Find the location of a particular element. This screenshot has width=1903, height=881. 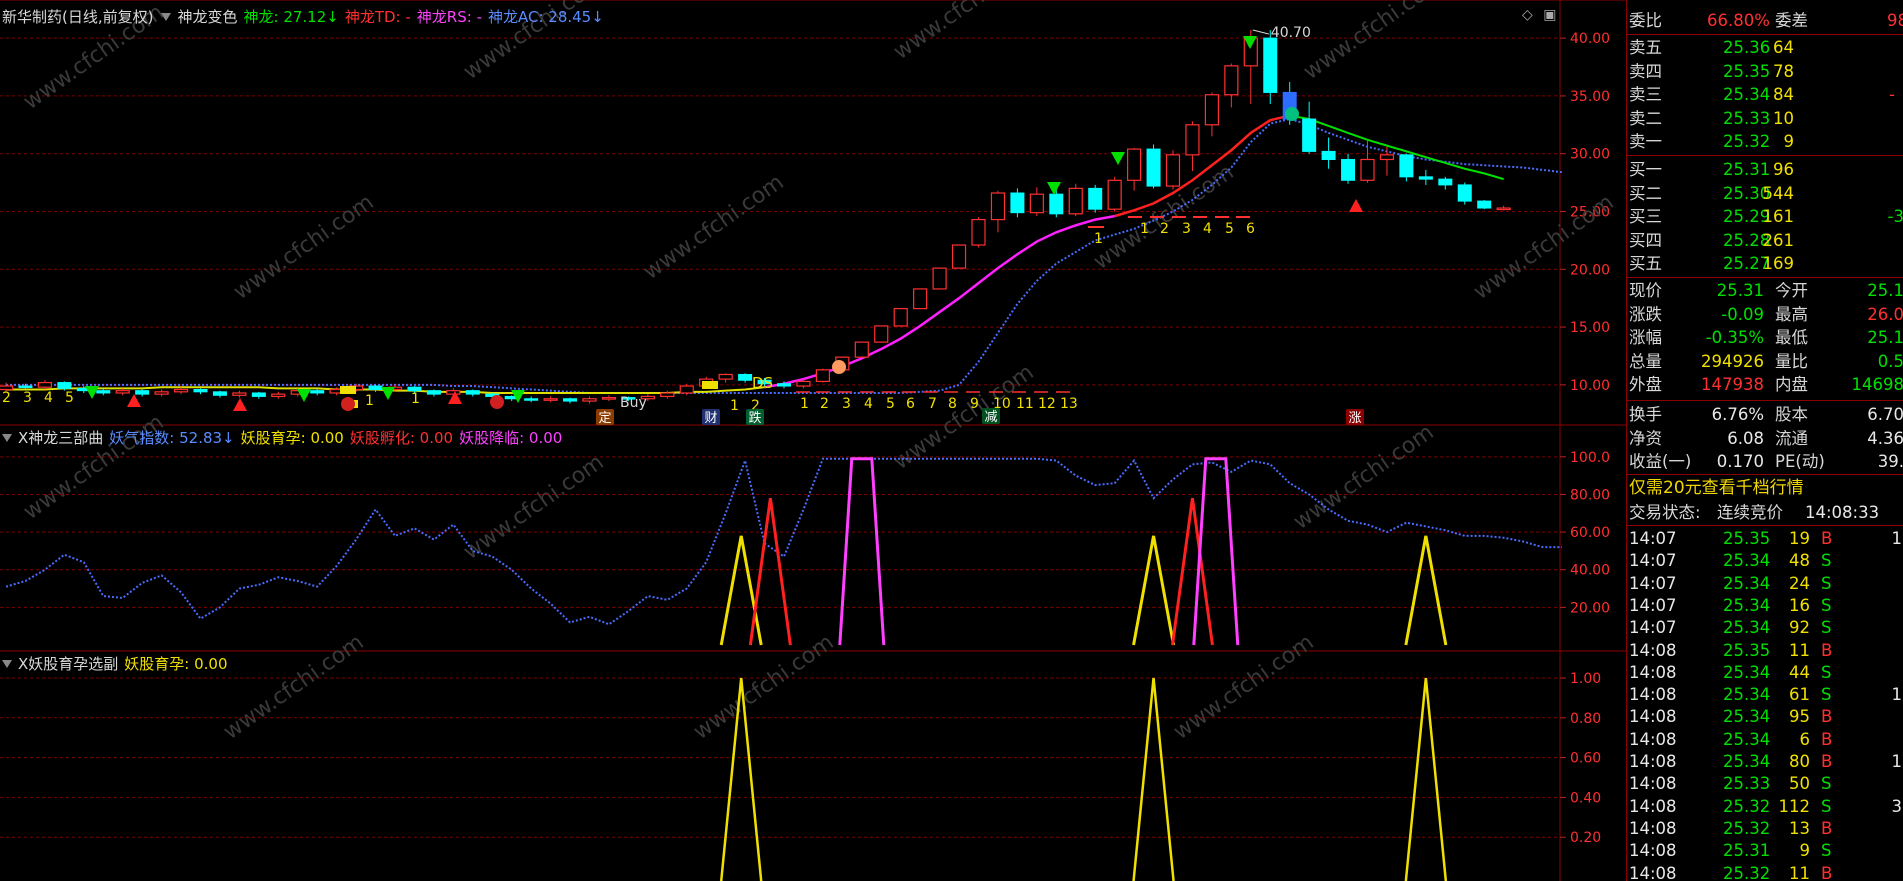

yaoqi-peak is located at coordinates (1192, 572).